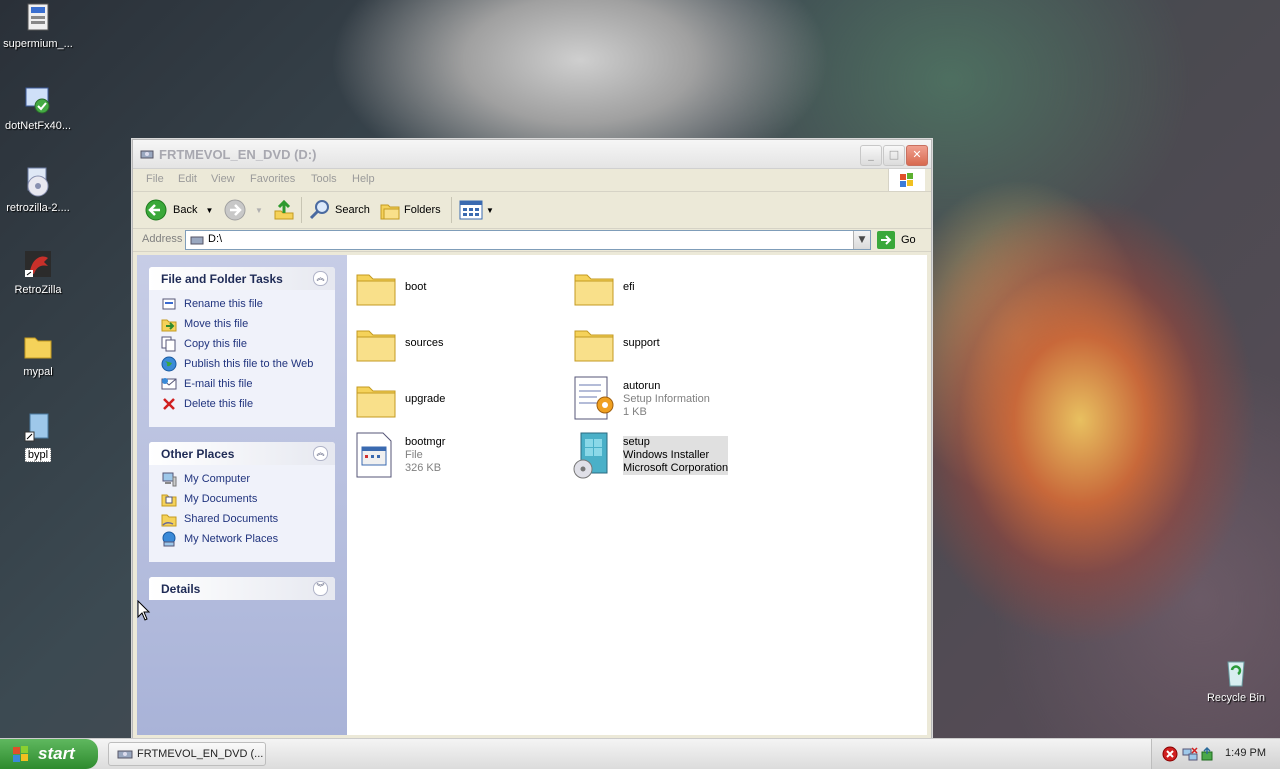  Describe the element at coordinates (324, 179) in the screenshot. I see `menu-tools: Tools` at that location.